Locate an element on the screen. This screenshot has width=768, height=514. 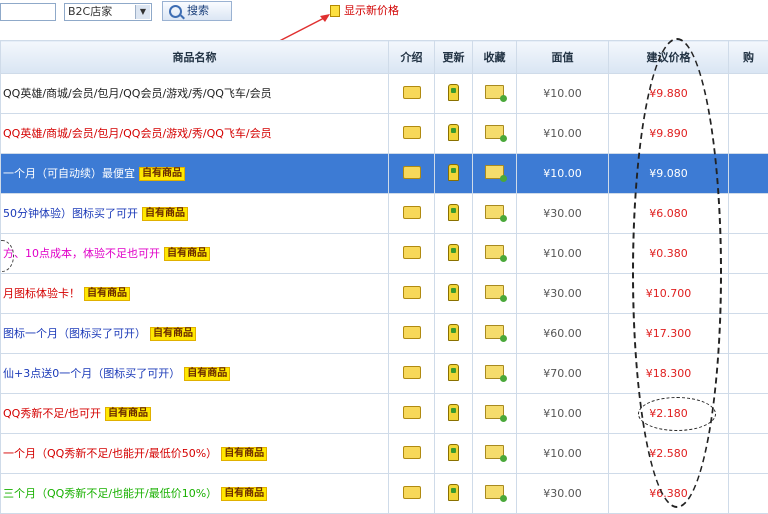
product-name-cell: 一个月（QQ秀新不足/也能开/最低价50%）自有商品 is located at coordinates (195, 454).